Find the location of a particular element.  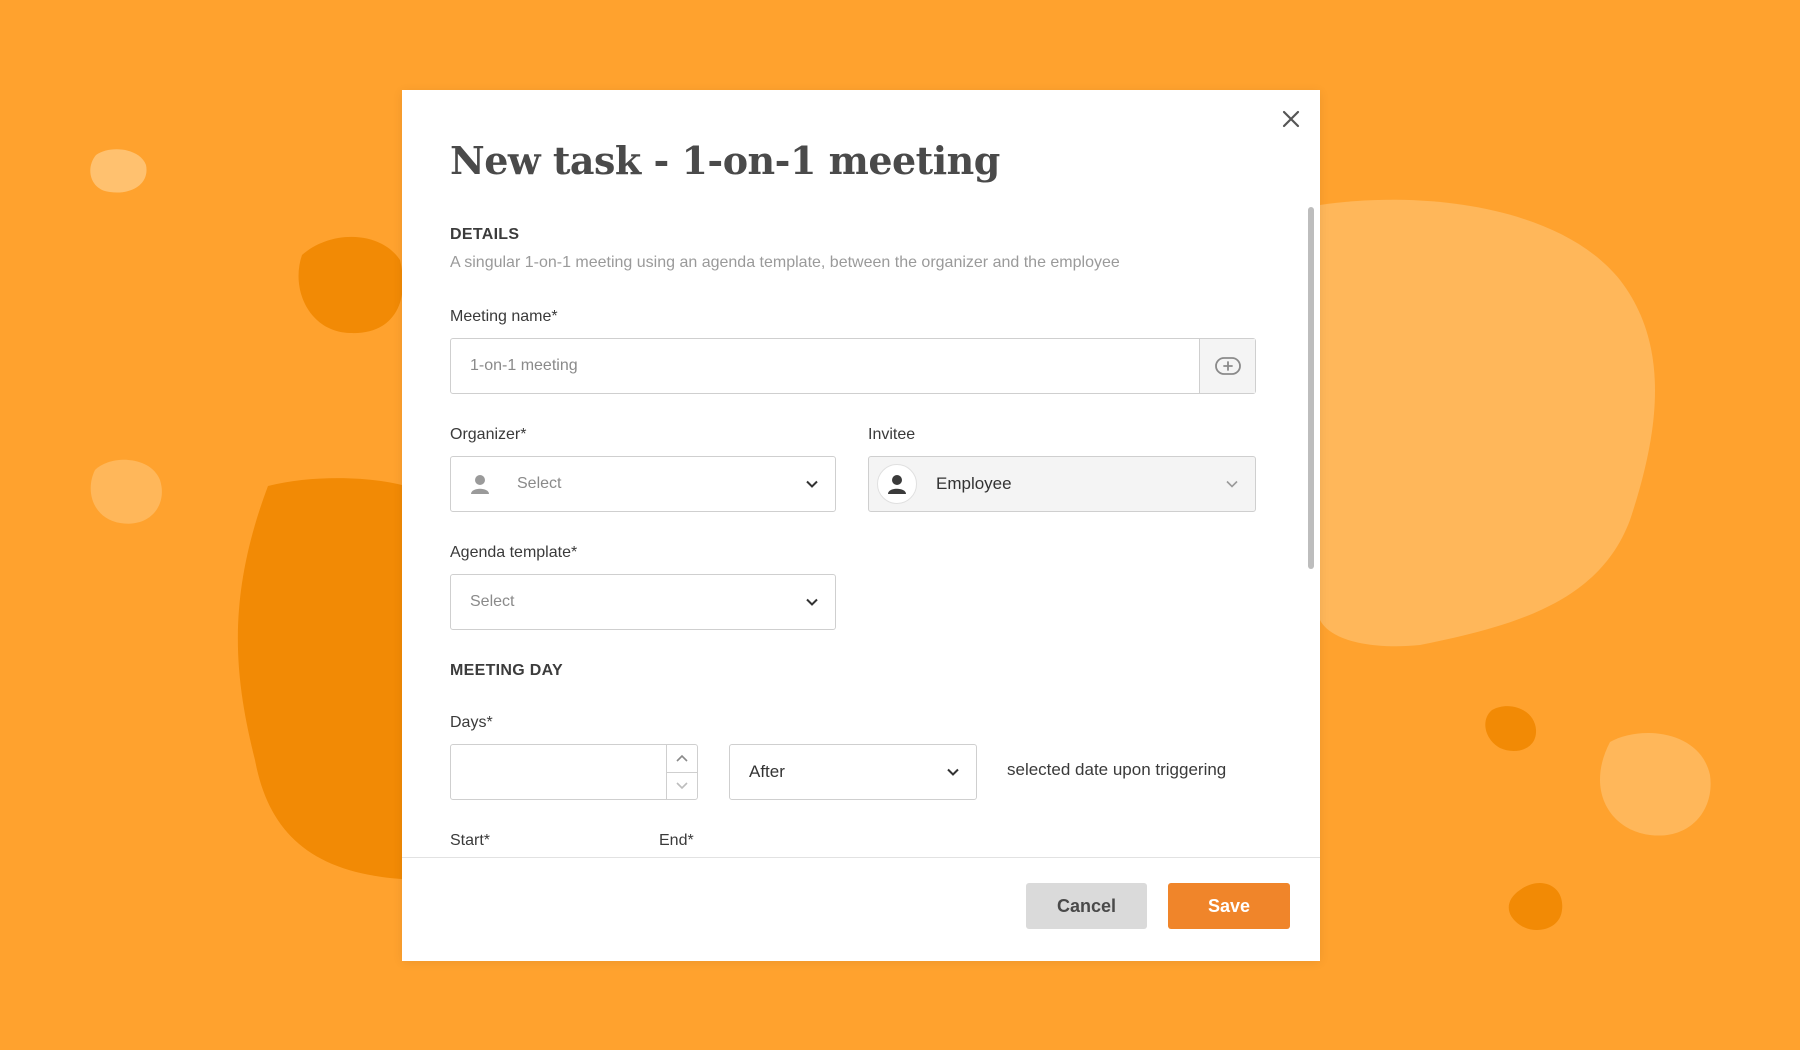

add-variable-icon is located at coordinates (1227, 366).